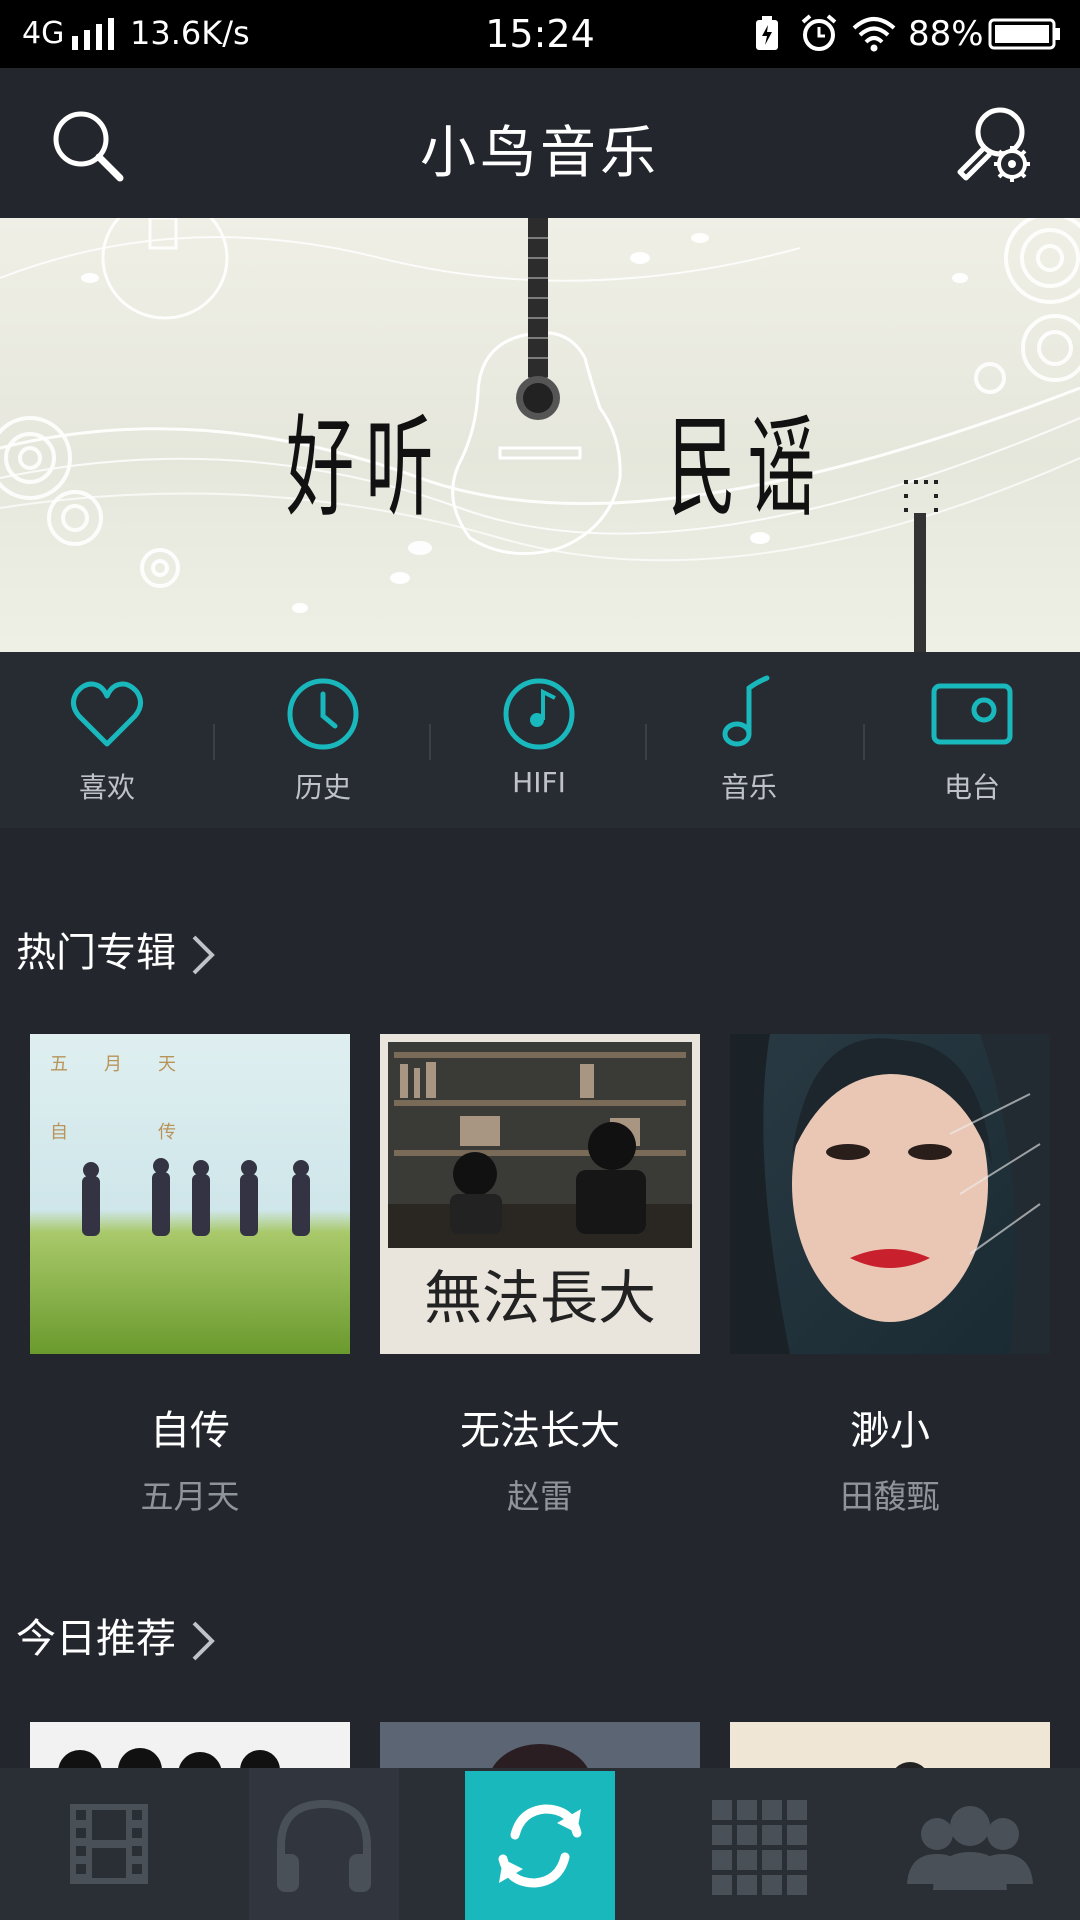 The image size is (1080, 1920). I want to click on tab-listen, so click(324, 1844).